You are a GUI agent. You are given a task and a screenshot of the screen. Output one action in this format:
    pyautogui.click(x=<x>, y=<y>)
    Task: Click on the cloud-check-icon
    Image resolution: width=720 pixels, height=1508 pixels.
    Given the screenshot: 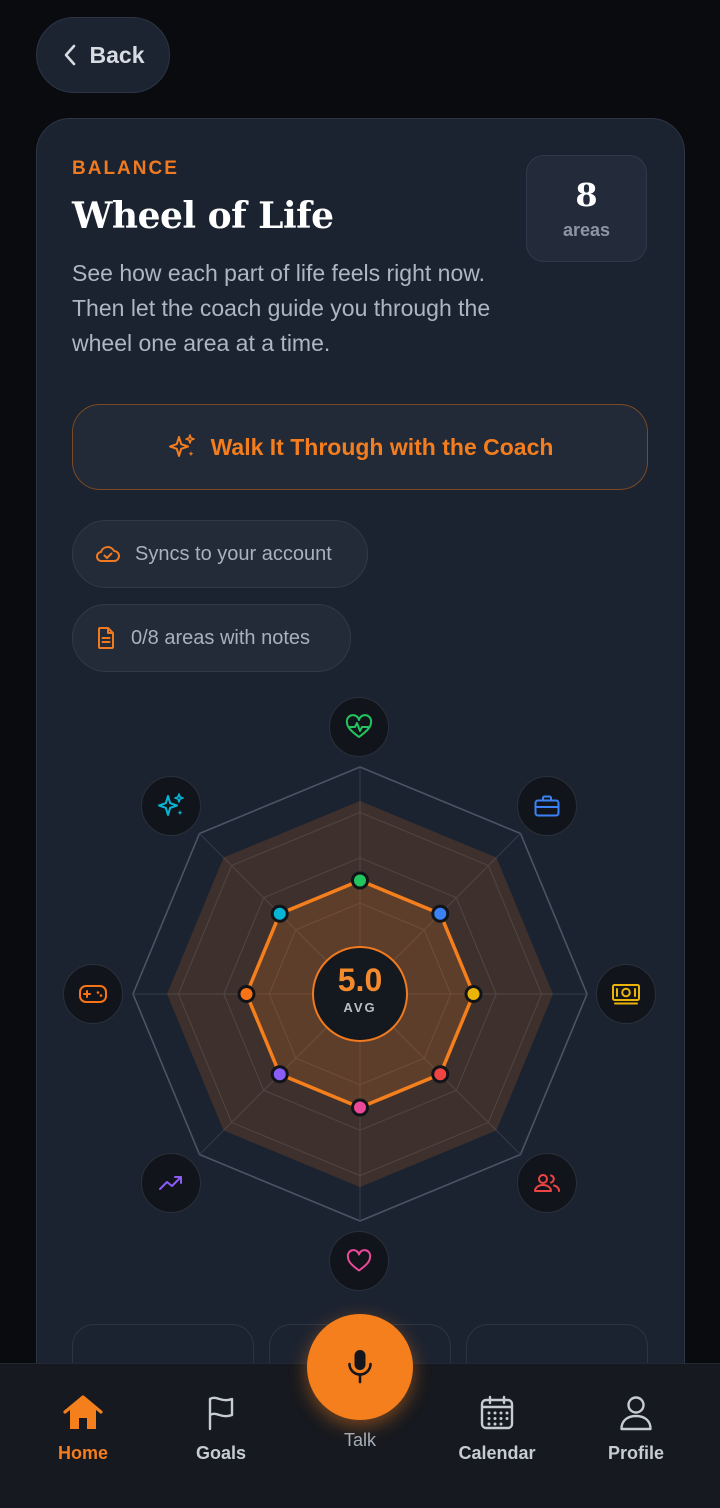 What is the action you would take?
    pyautogui.click(x=107, y=554)
    